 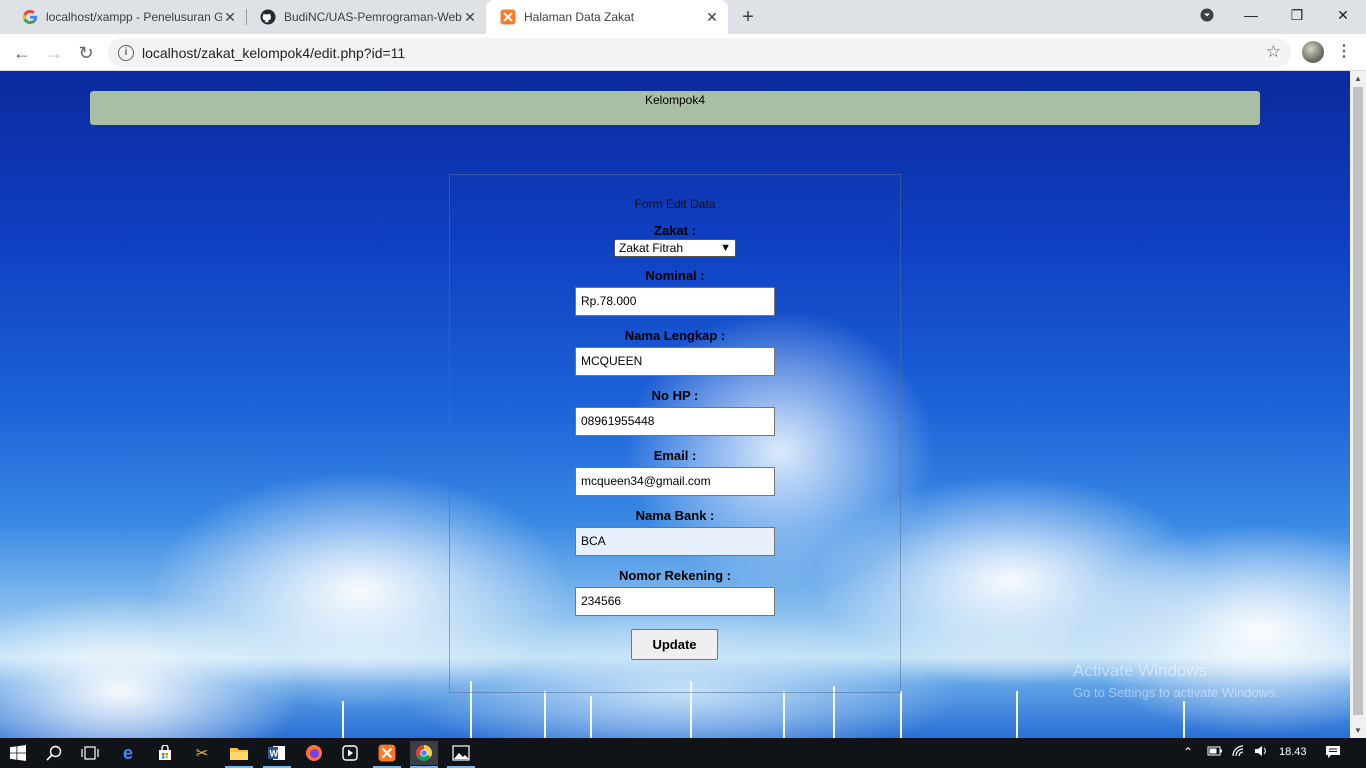 What do you see at coordinates (424, 753) in the screenshot?
I see `chrome-icon` at bounding box center [424, 753].